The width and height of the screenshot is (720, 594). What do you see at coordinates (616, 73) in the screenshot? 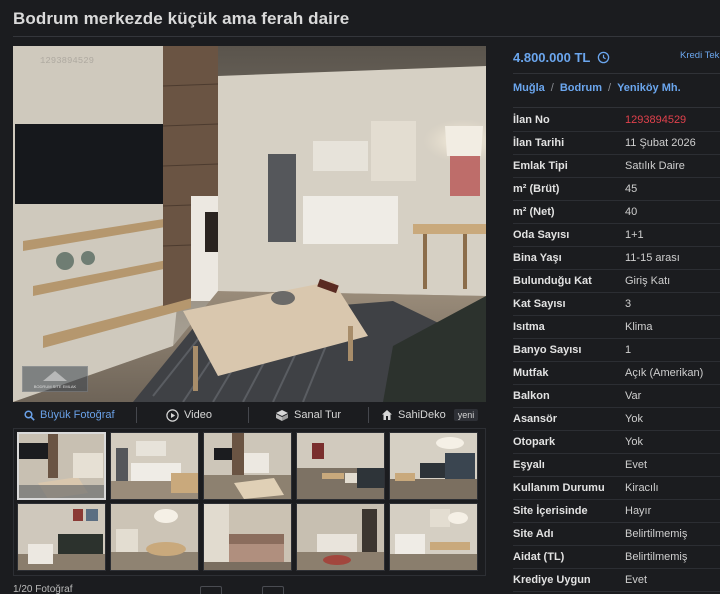
I see `price-divider` at bounding box center [616, 73].